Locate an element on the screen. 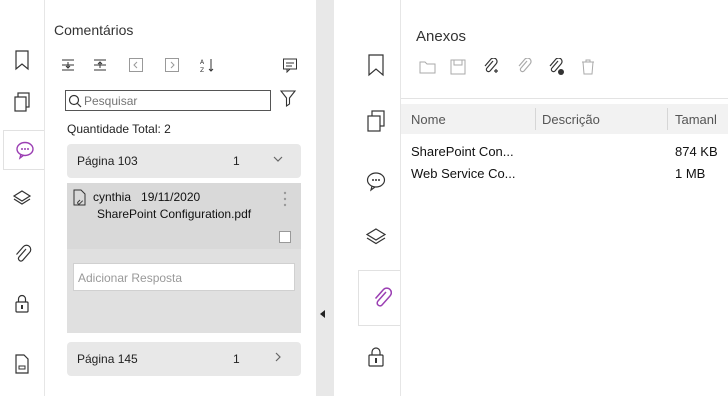  page-group-145: Página 145 1 is located at coordinates (184, 359).